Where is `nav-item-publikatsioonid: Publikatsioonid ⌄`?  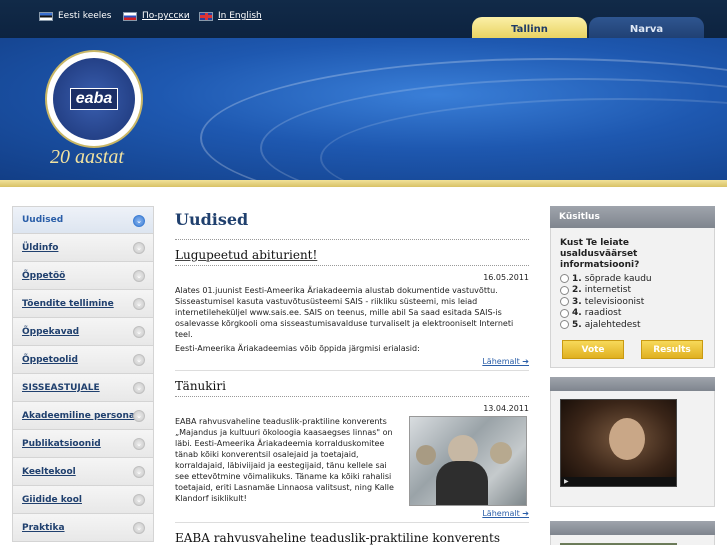
nav-item-publikatsioonid: Publikatsioonid ⌄ is located at coordinates (83, 444).